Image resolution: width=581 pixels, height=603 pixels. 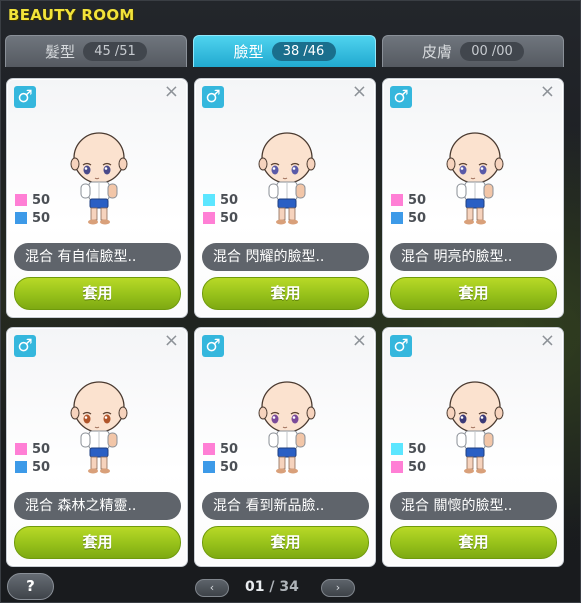 I want to click on page-indicator: 01 / 34, so click(x=272, y=587).